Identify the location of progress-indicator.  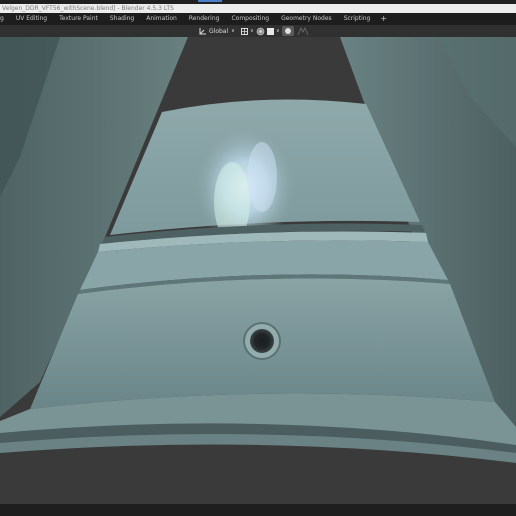
(210, 1).